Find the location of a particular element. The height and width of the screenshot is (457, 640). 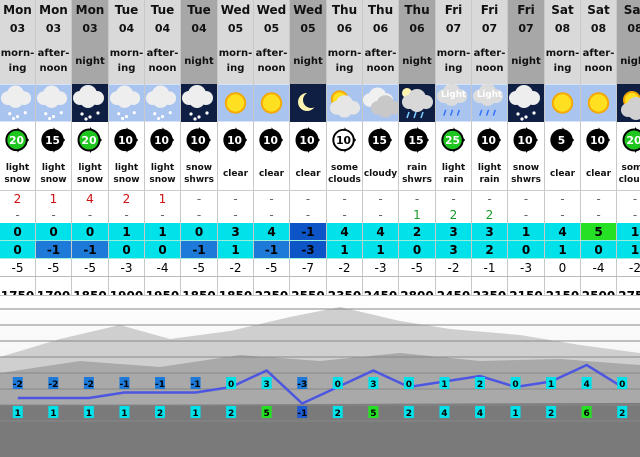

wind-chill: -3 is located at coordinates (526, 267).